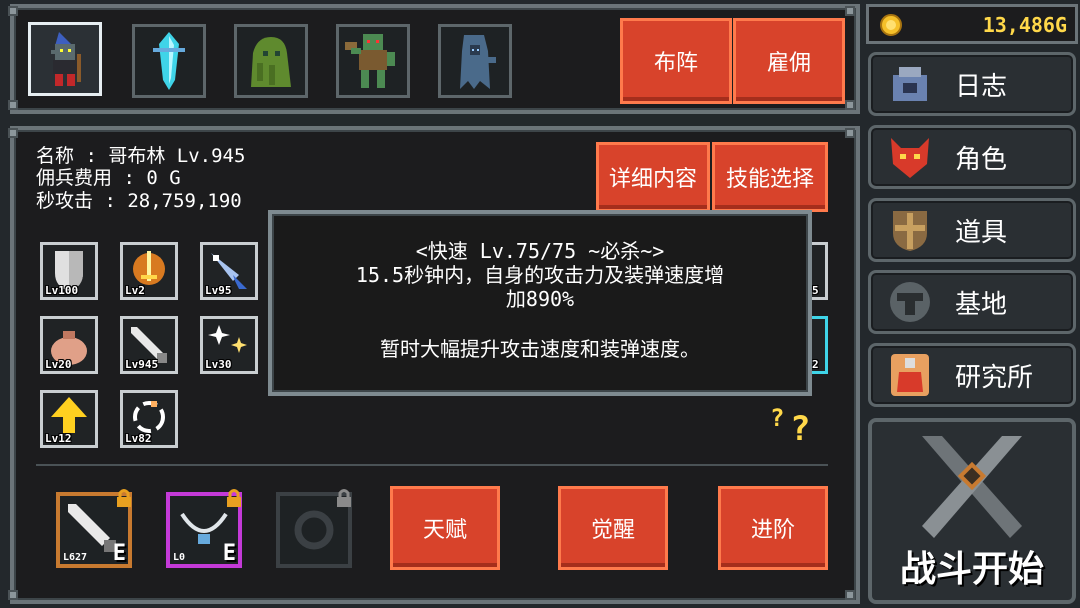  What do you see at coordinates (891, 25) in the screenshot?
I see `coin-icon` at bounding box center [891, 25].